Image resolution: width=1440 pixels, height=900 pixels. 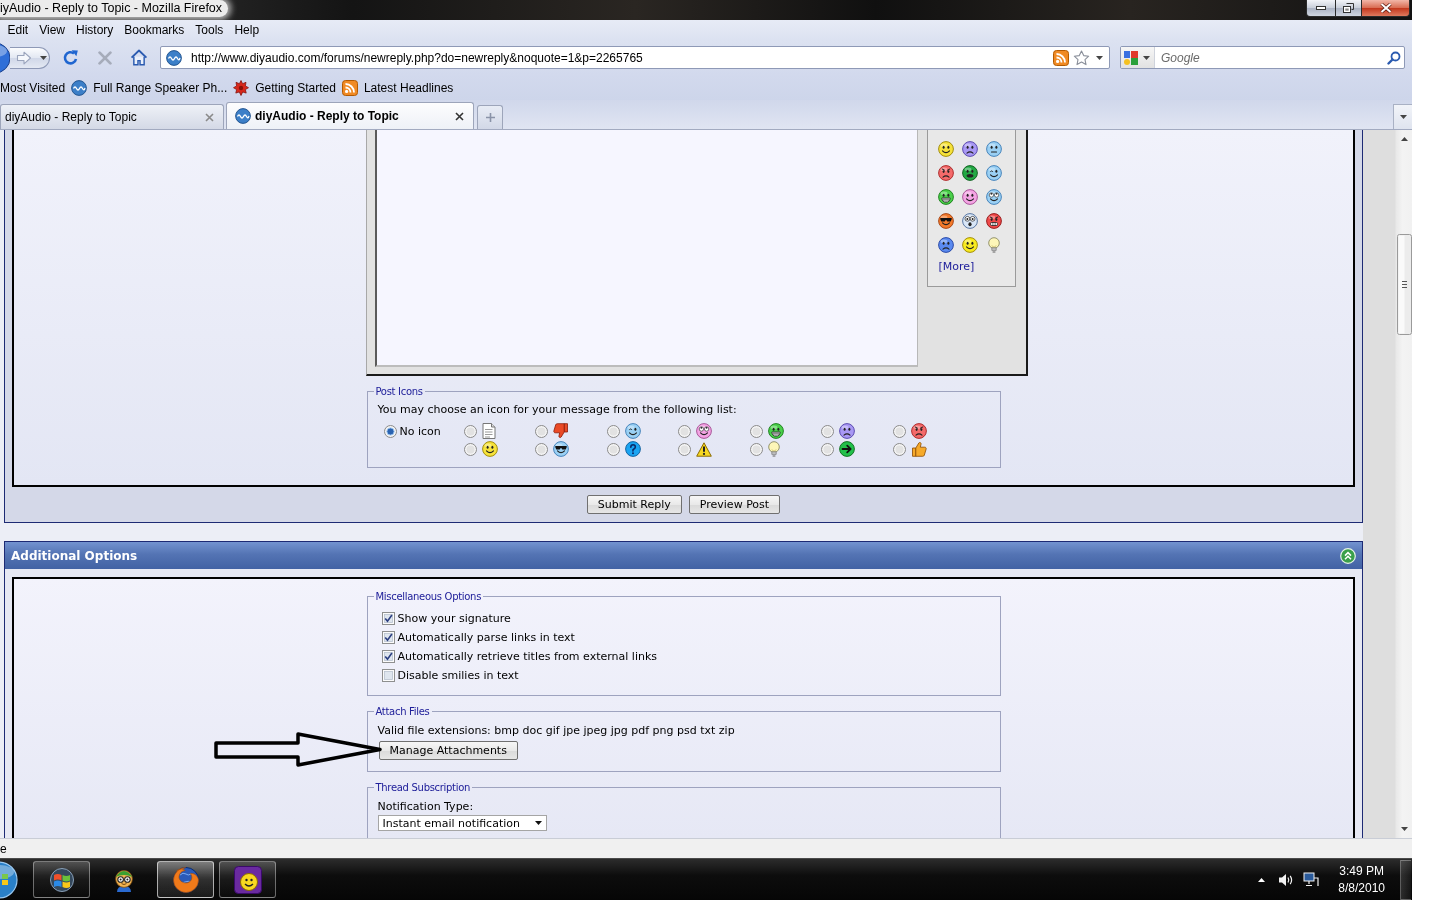 What do you see at coordinates (79, 87) in the screenshot?
I see `site-icon` at bounding box center [79, 87].